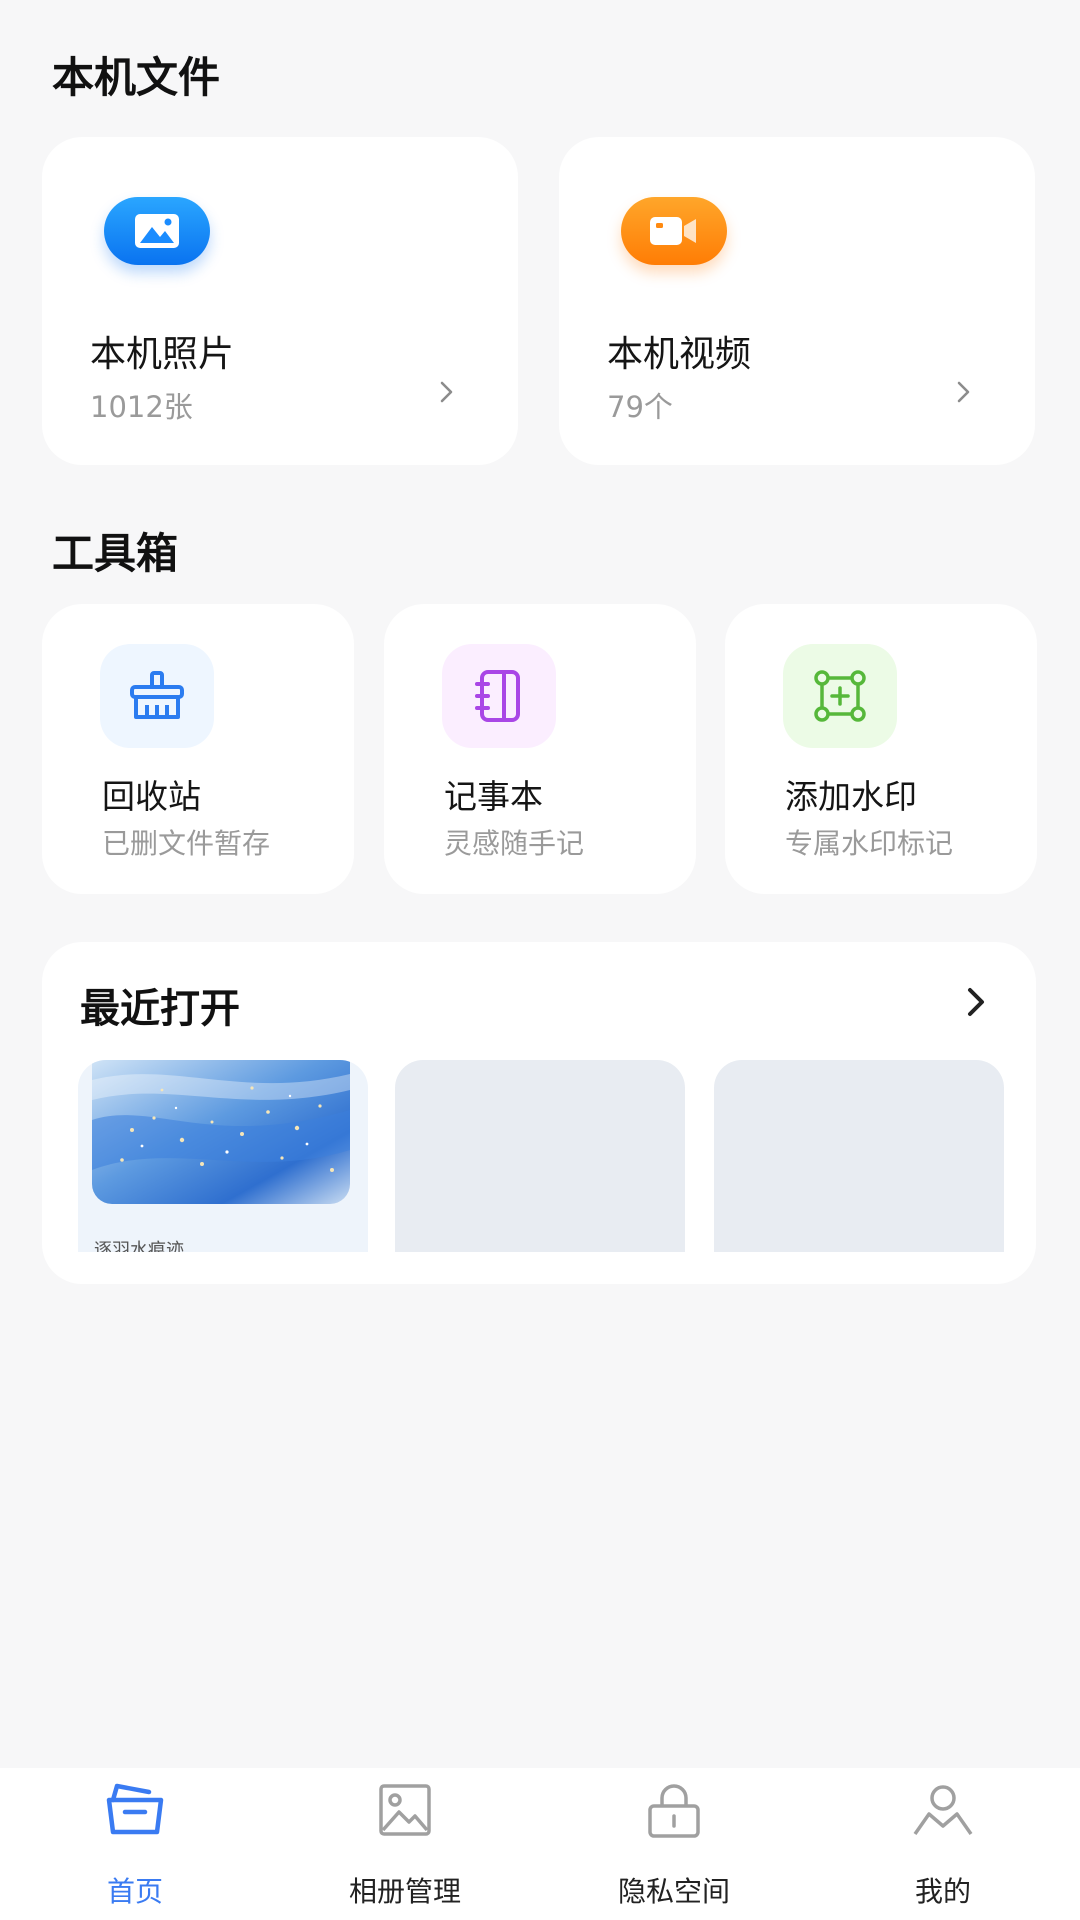 The height and width of the screenshot is (1920, 1080). I want to click on recent-thumbnail: 逐羽水痕迹, so click(223, 1156).